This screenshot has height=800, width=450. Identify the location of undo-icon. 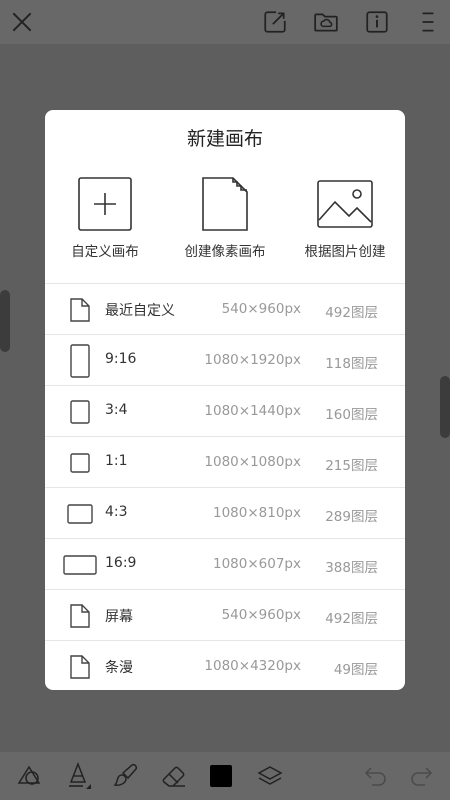
(376, 776).